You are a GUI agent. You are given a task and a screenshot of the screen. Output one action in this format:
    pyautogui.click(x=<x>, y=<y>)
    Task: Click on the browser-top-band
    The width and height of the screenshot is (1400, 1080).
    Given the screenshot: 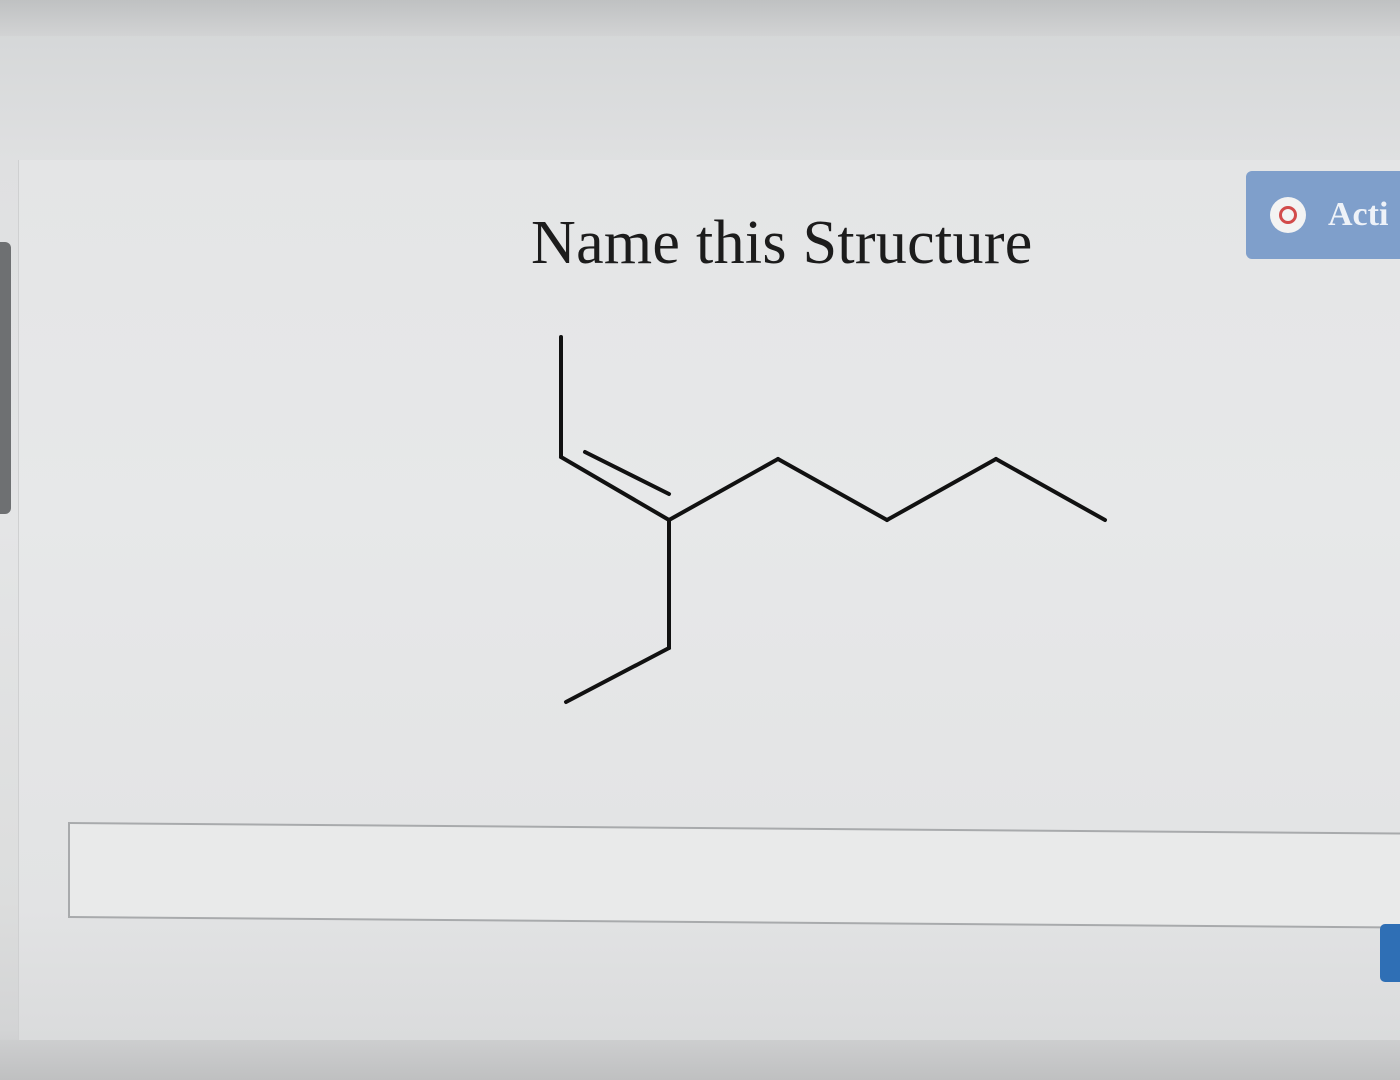 What is the action you would take?
    pyautogui.click(x=700, y=18)
    